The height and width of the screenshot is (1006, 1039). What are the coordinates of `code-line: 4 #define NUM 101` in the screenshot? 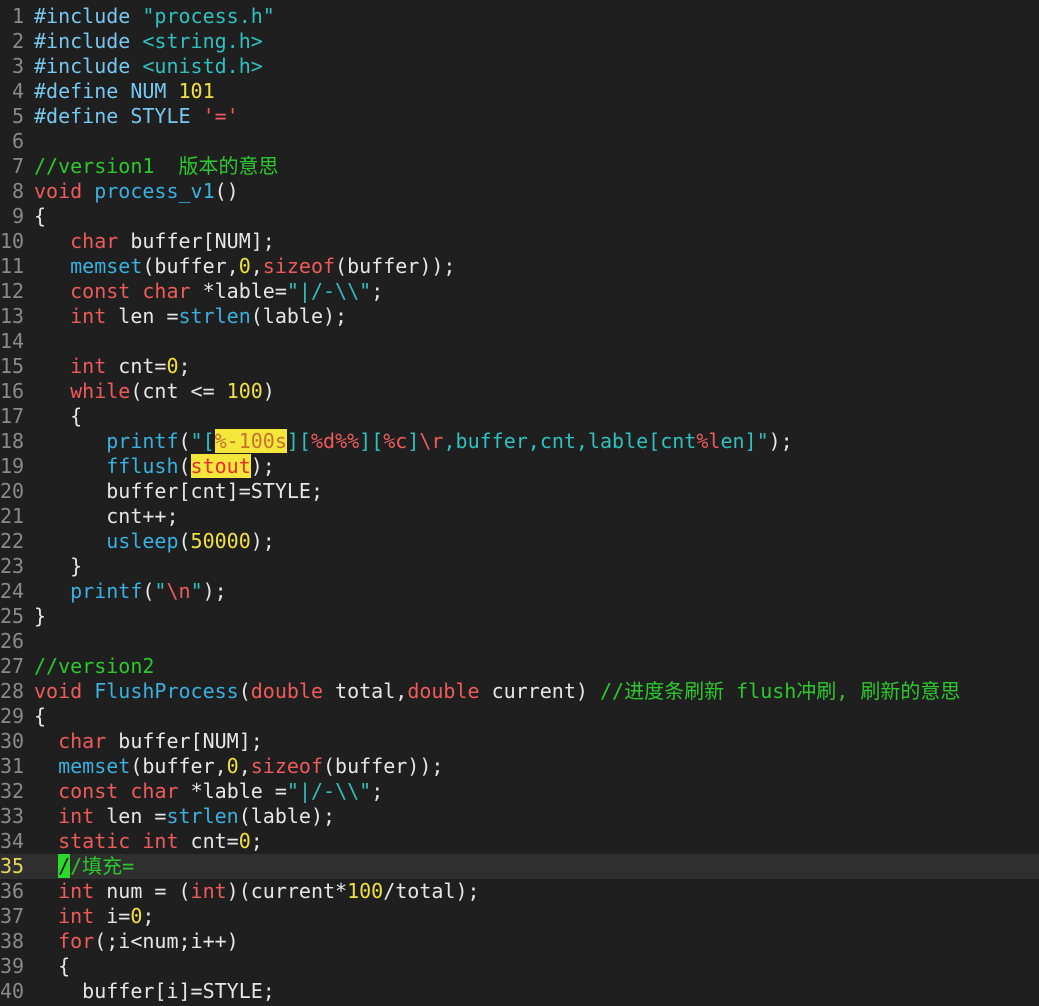 It's located at (519, 91).